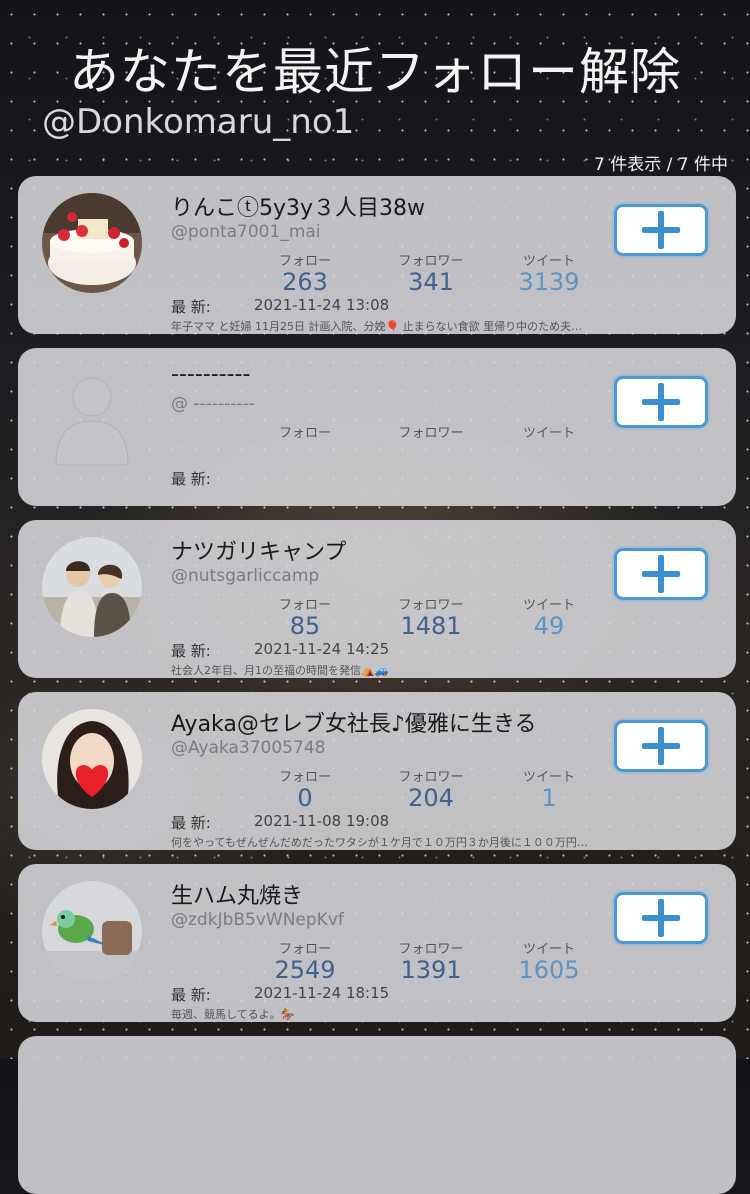  What do you see at coordinates (298, 208) in the screenshot?
I see `user-name: りんこⓣ5y3y３人目38w` at bounding box center [298, 208].